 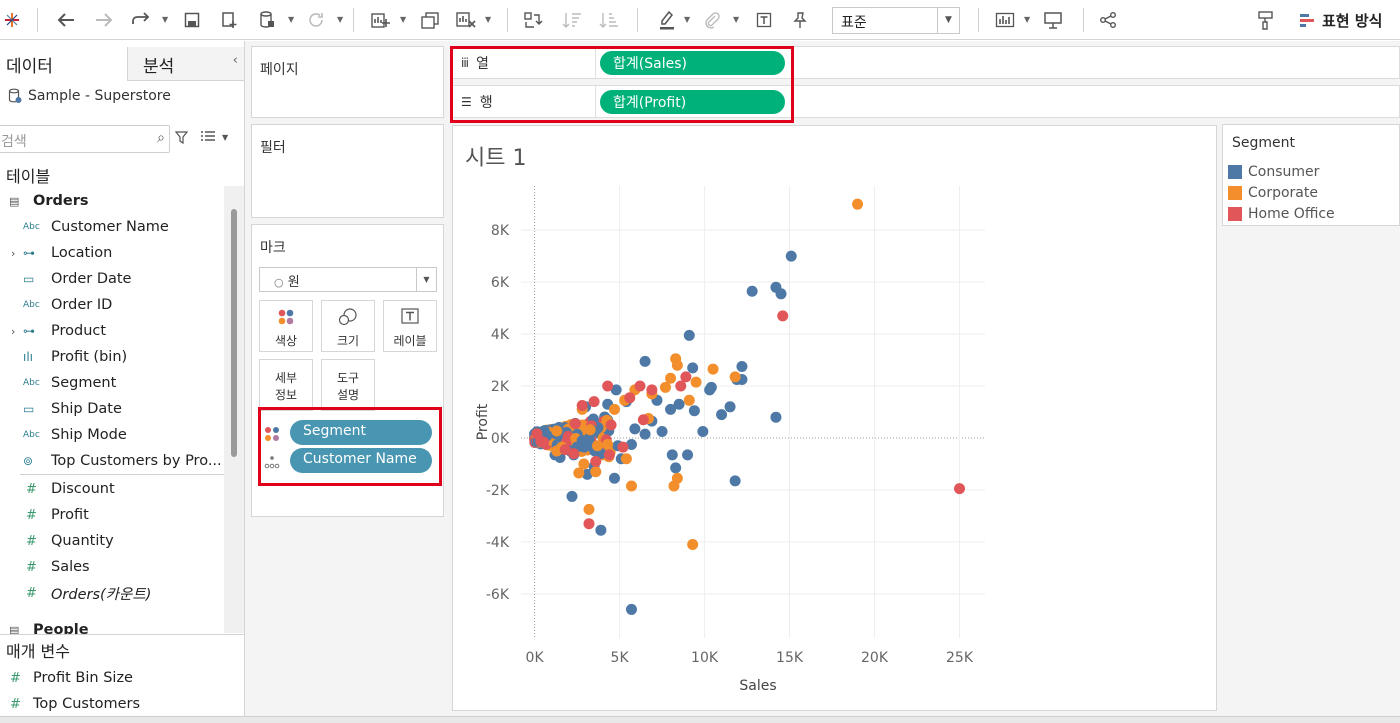 What do you see at coordinates (426, 279) in the screenshot?
I see `mark-type-caret-icon: ▼` at bounding box center [426, 279].